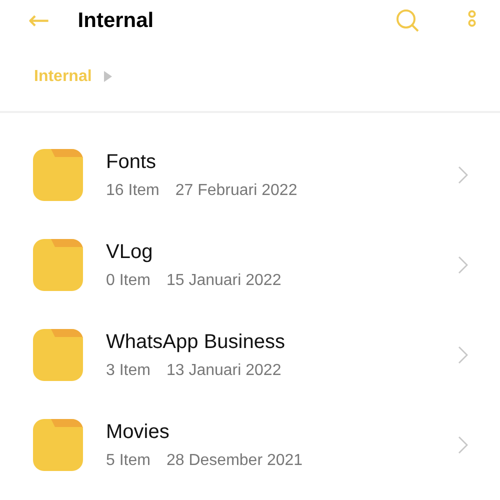 Image resolution: width=500 pixels, height=500 pixels. I want to click on folder-date: 27 Februari 2022, so click(236, 190).